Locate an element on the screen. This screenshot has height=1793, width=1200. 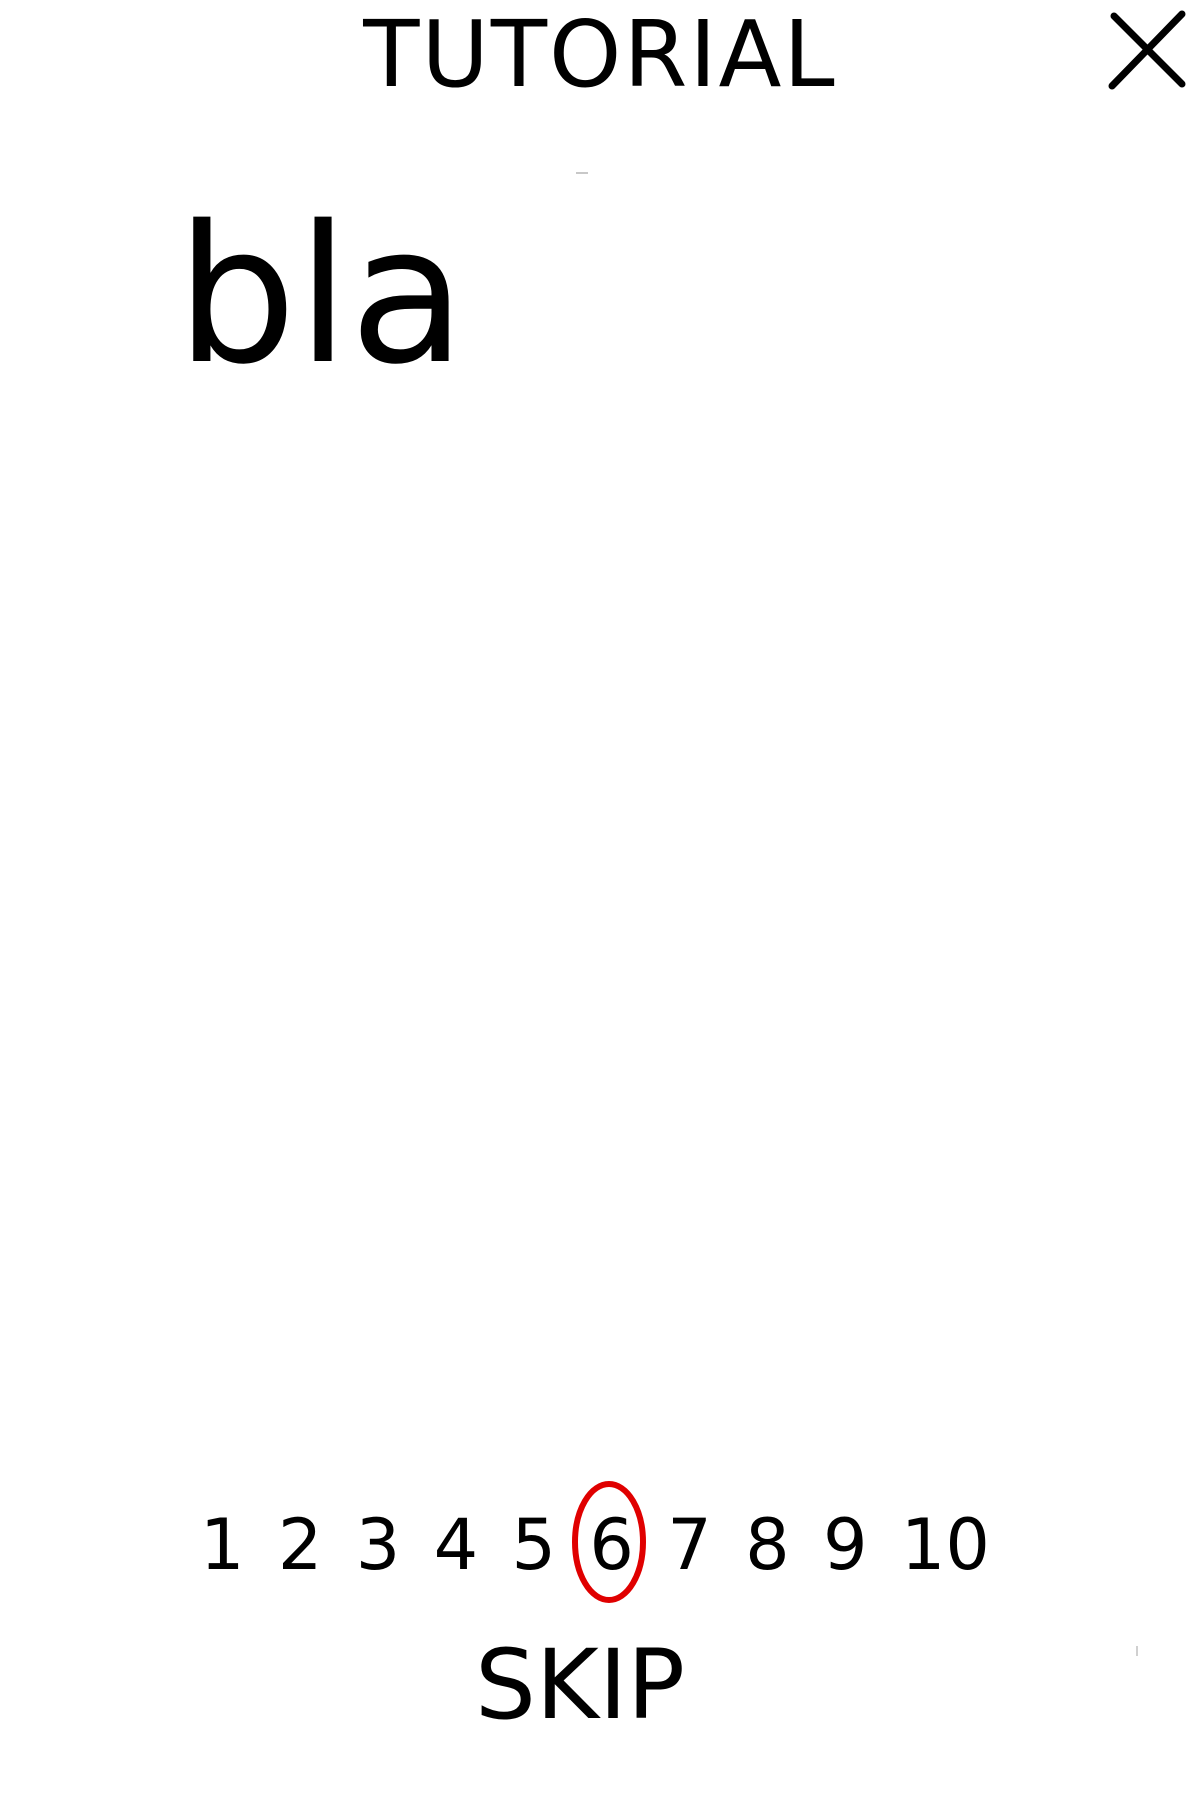
page-number: 8 is located at coordinates (767, 1545).